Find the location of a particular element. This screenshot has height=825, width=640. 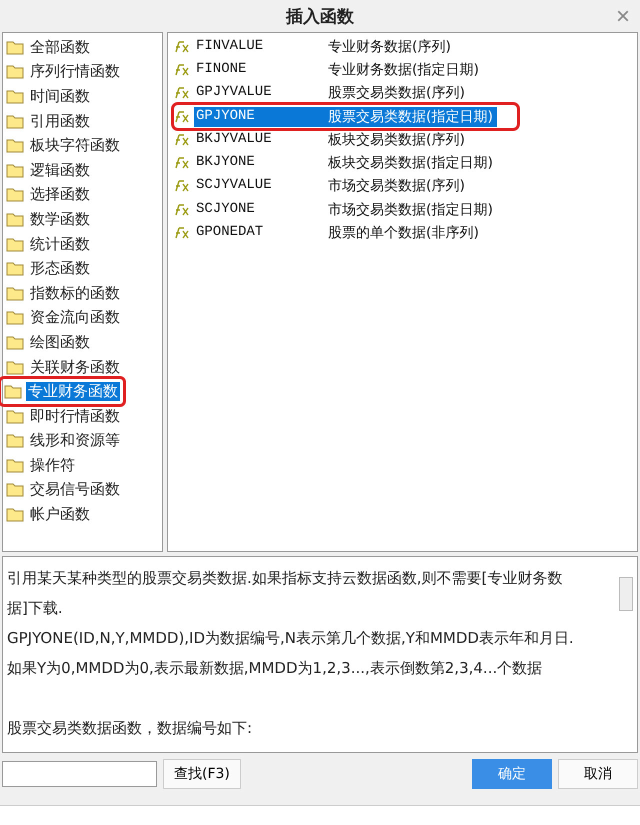

category-item: 时间函数 is located at coordinates (60, 96).